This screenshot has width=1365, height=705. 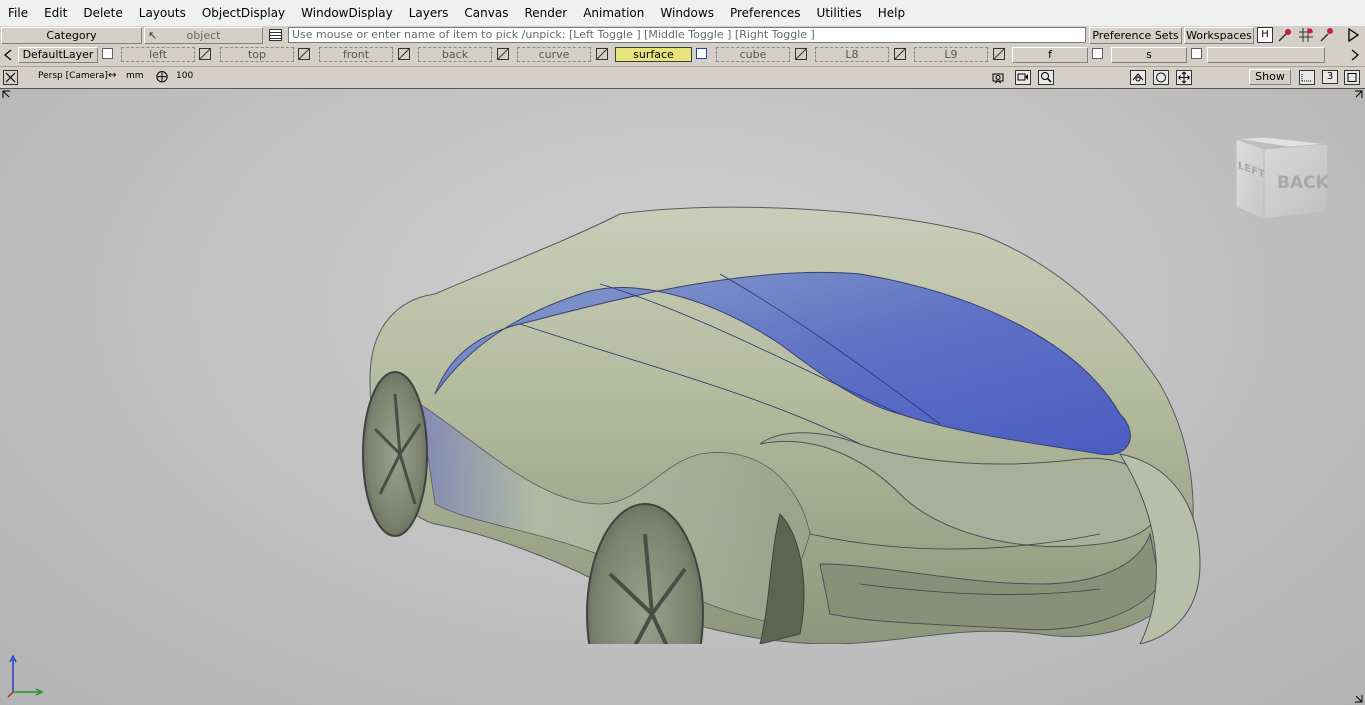 I want to click on pick-icon: ↖, so click(x=153, y=35).